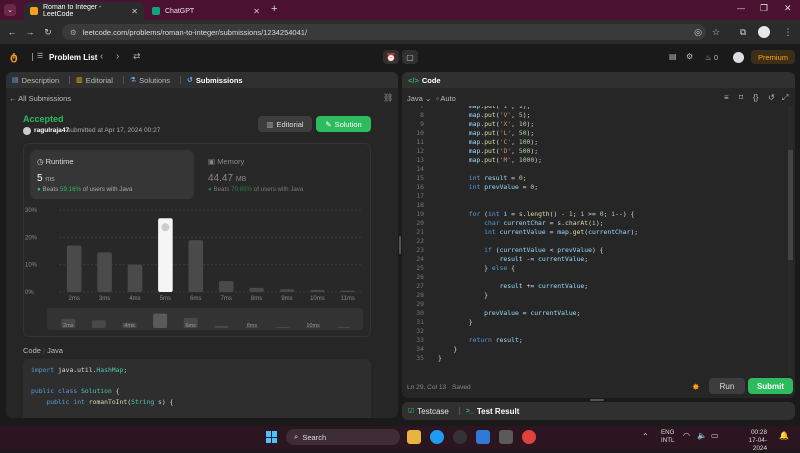 This screenshot has width=800, height=453. I want to click on file-explorer-icon, so click(414, 437).